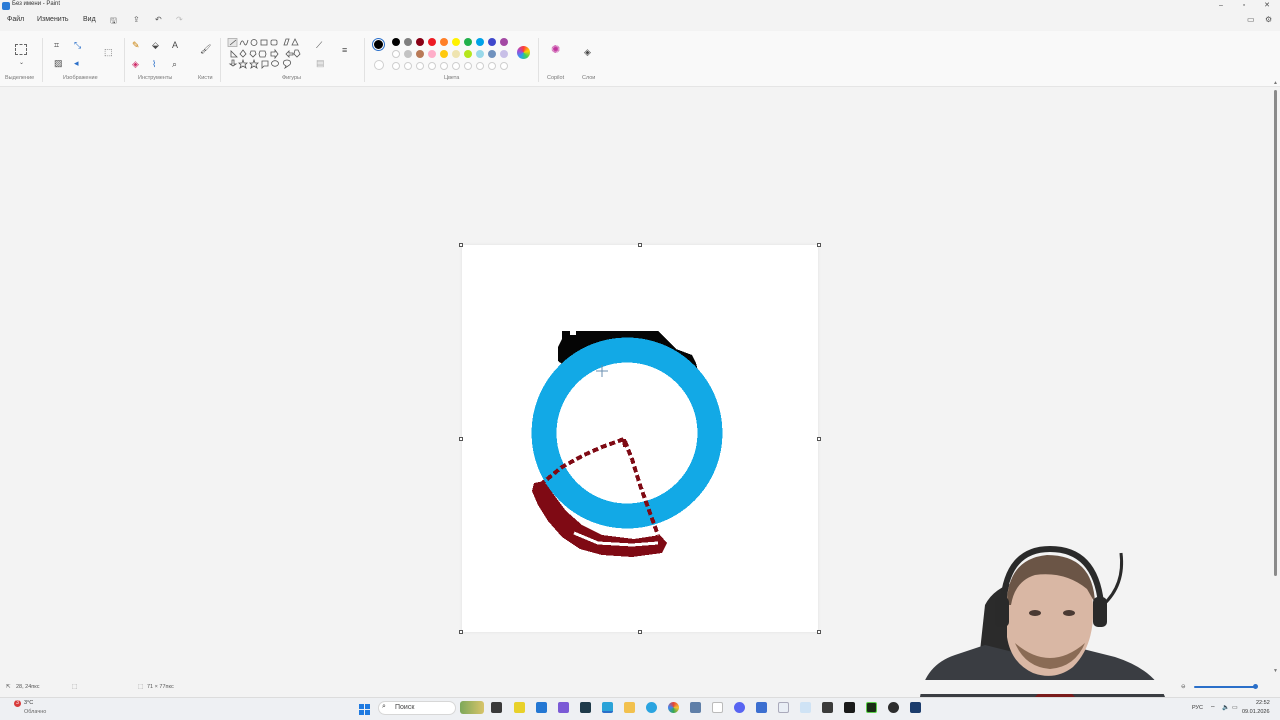  Describe the element at coordinates (1225, 687) in the screenshot. I see `zoom-slider` at that location.